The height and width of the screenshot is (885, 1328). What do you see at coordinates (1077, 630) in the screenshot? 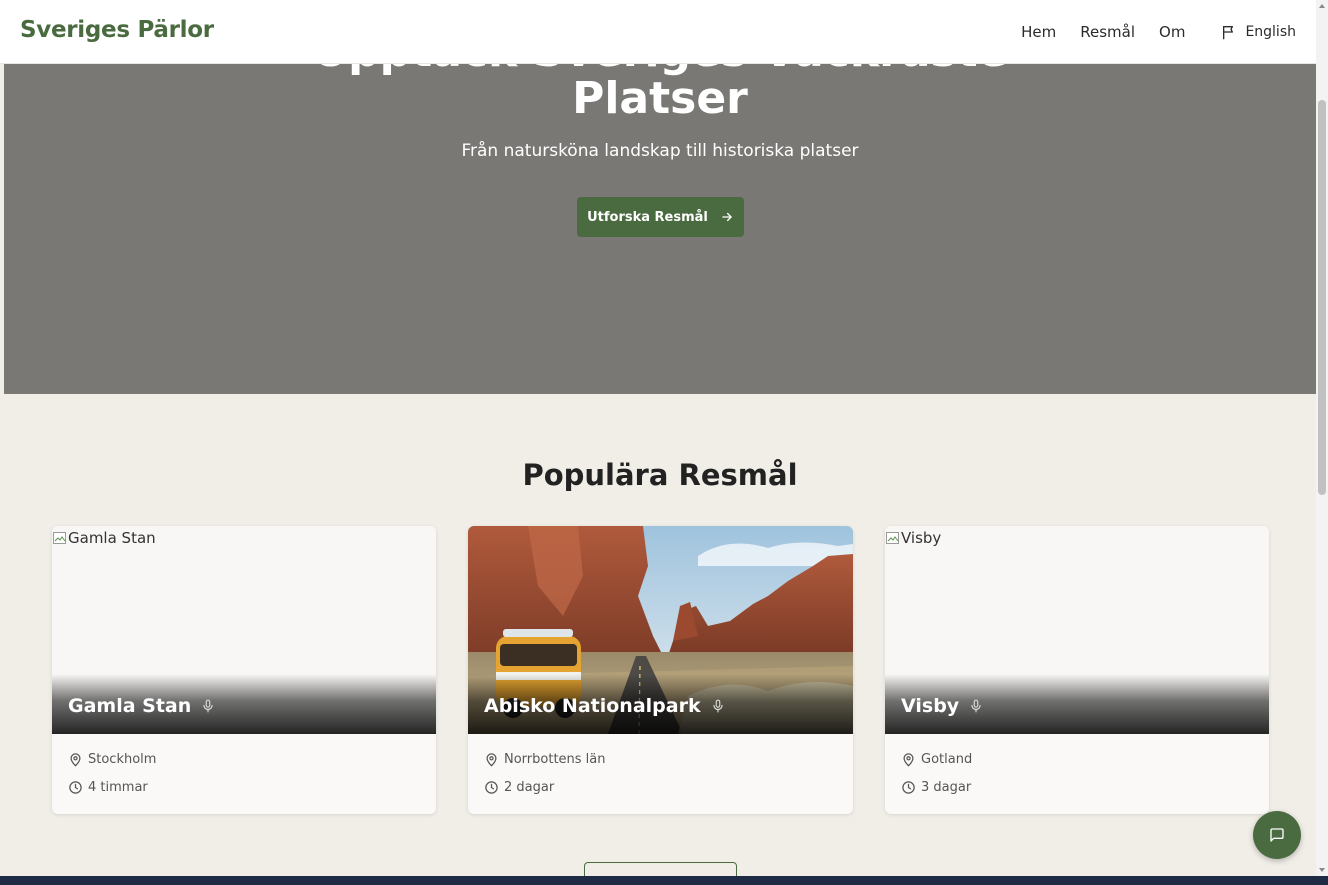
I see `card-image: Visby Visby` at bounding box center [1077, 630].